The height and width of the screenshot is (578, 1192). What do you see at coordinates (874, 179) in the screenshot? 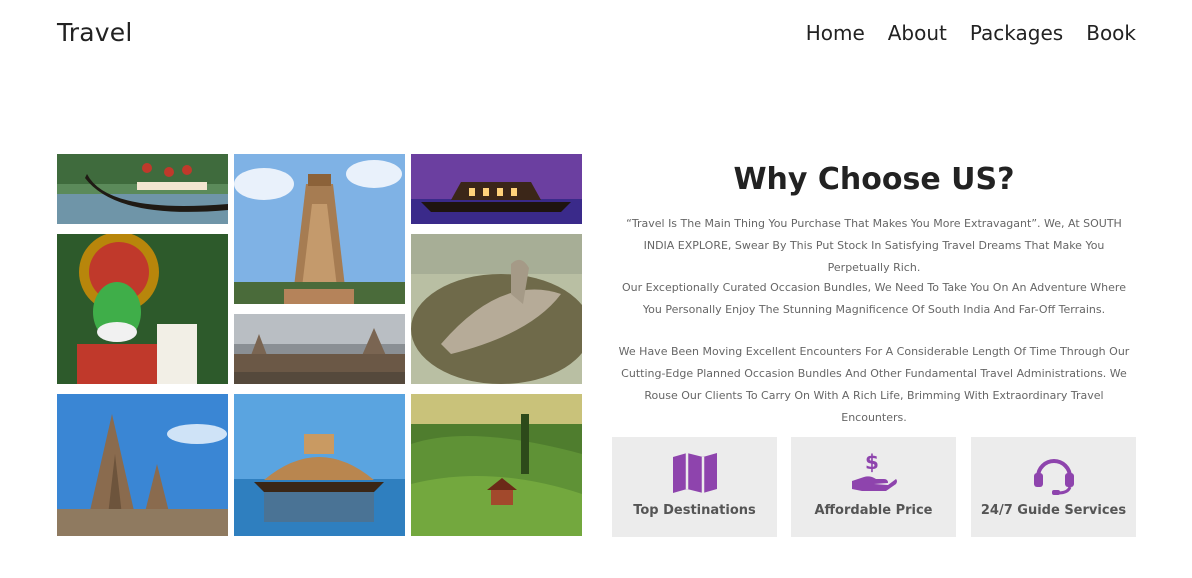
I see `section-title: Why Choose US?` at bounding box center [874, 179].